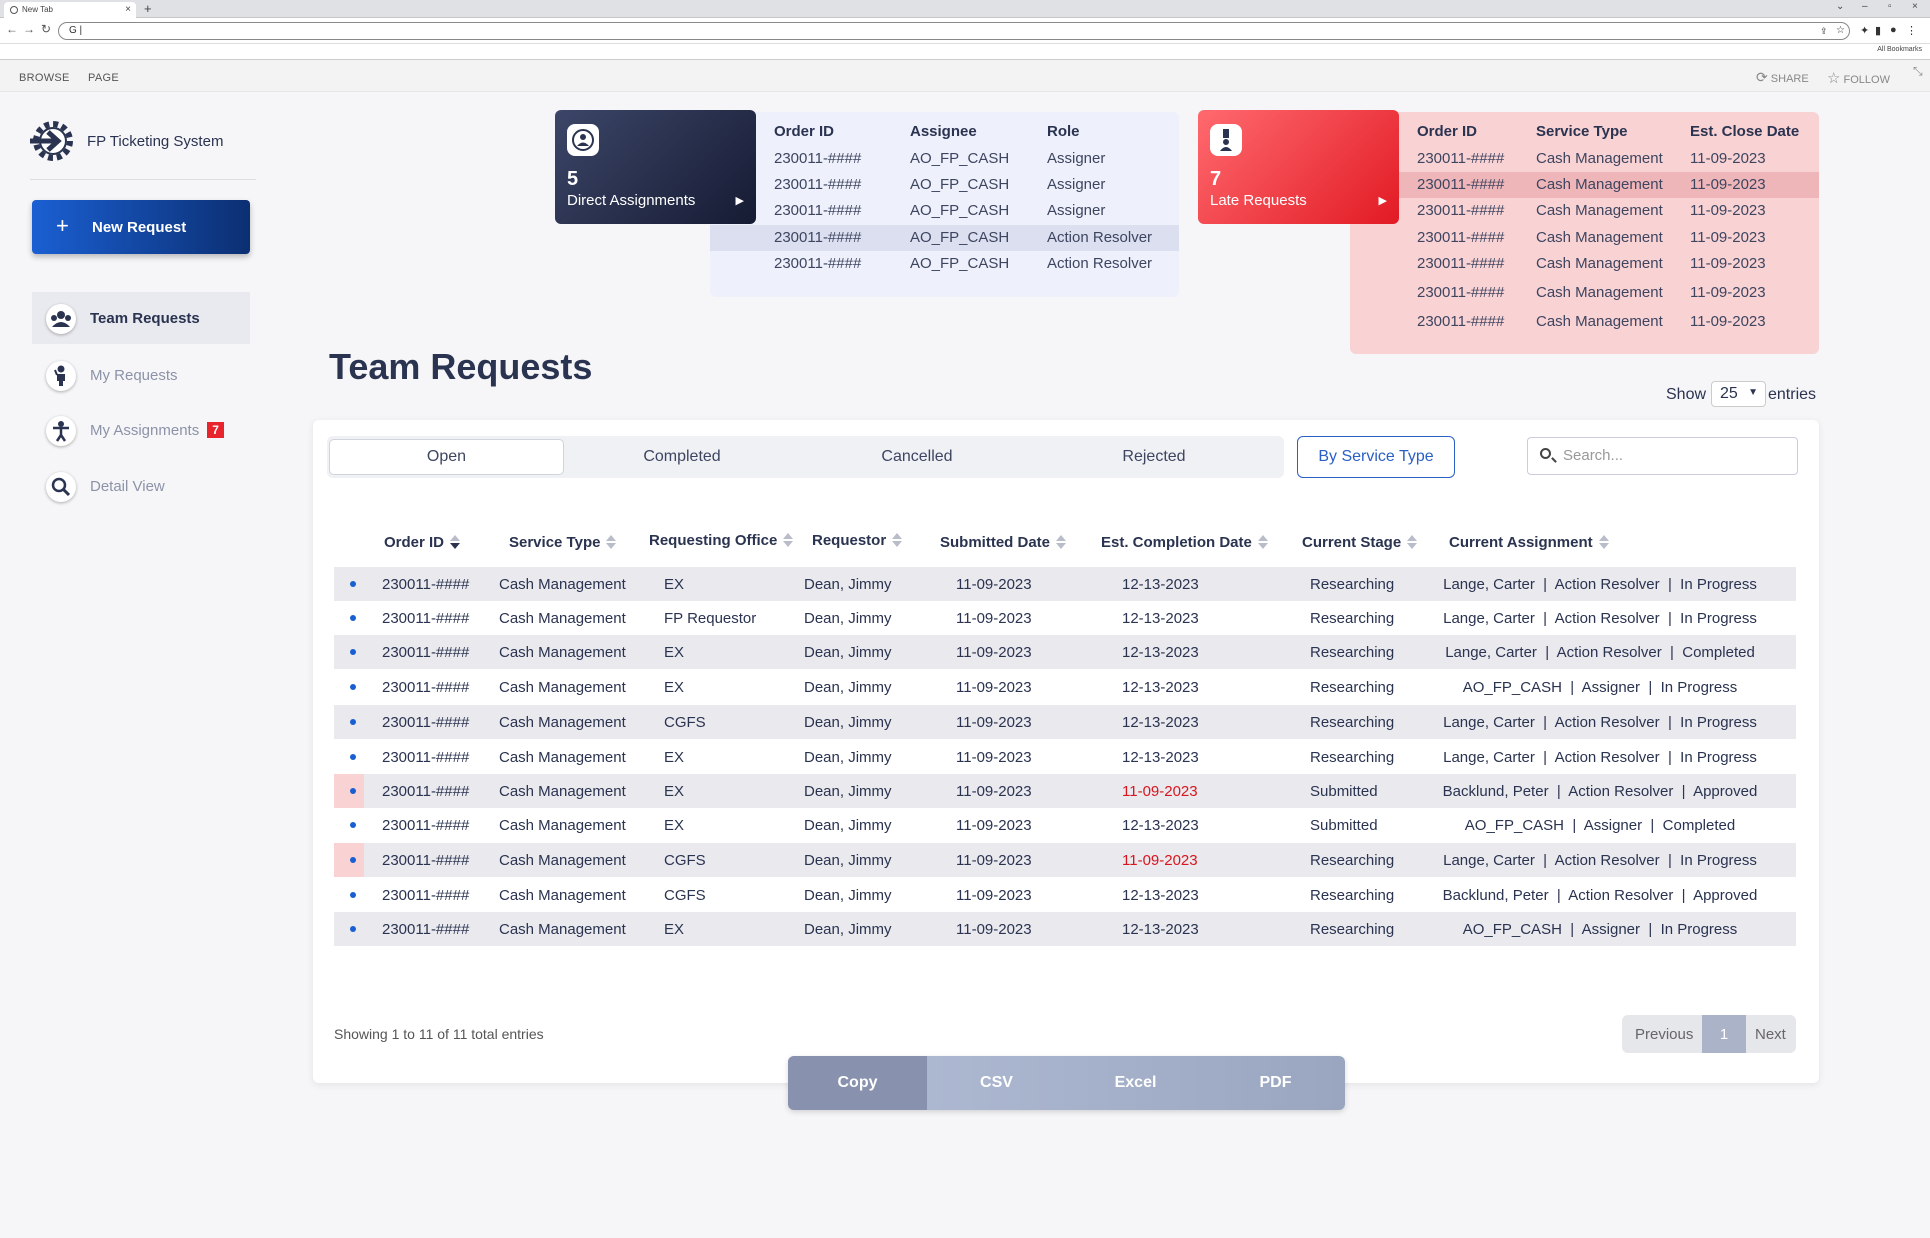  Describe the element at coordinates (1824, 31) in the screenshot. I see `share-page-icon: ⇪` at that location.